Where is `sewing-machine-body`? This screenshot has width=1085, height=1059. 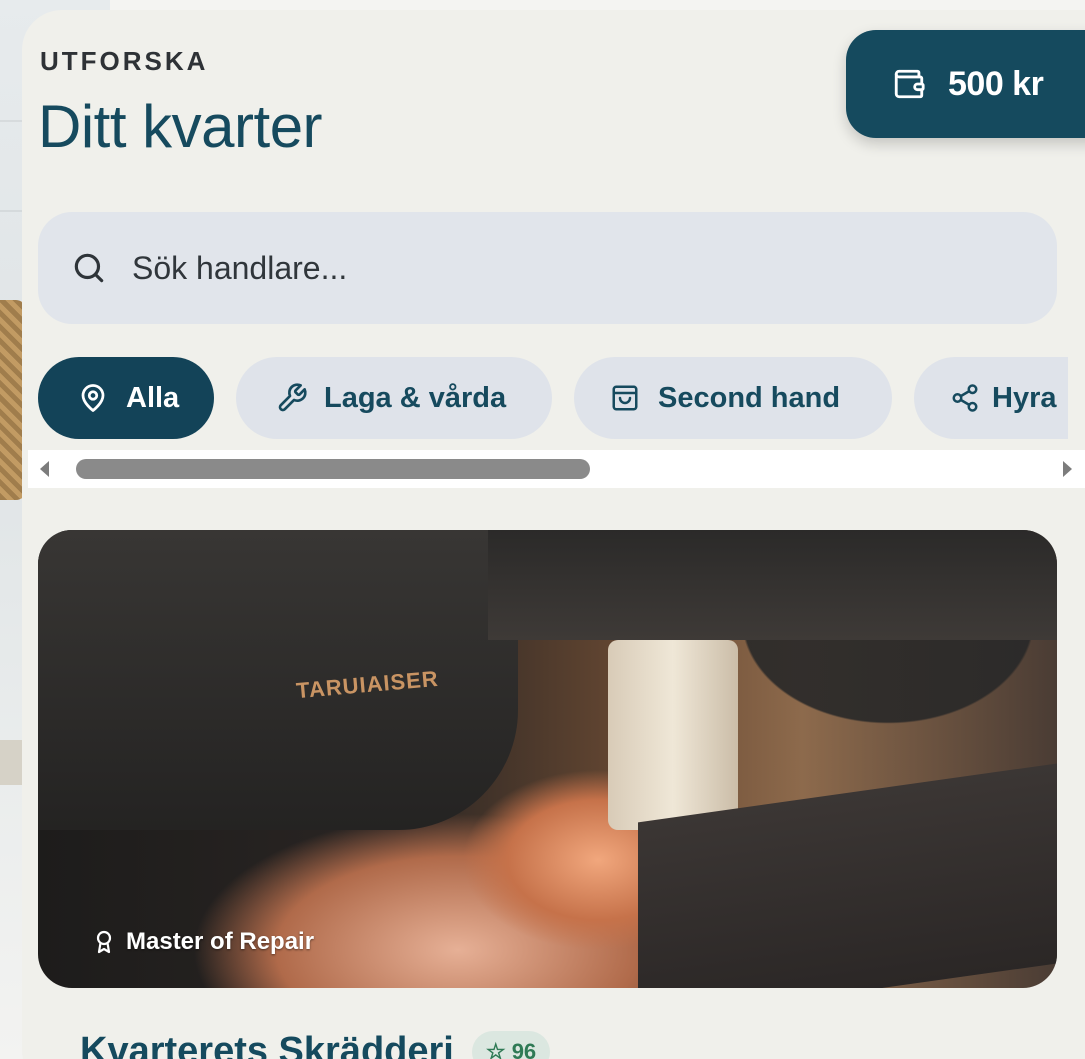 sewing-machine-body is located at coordinates (278, 680).